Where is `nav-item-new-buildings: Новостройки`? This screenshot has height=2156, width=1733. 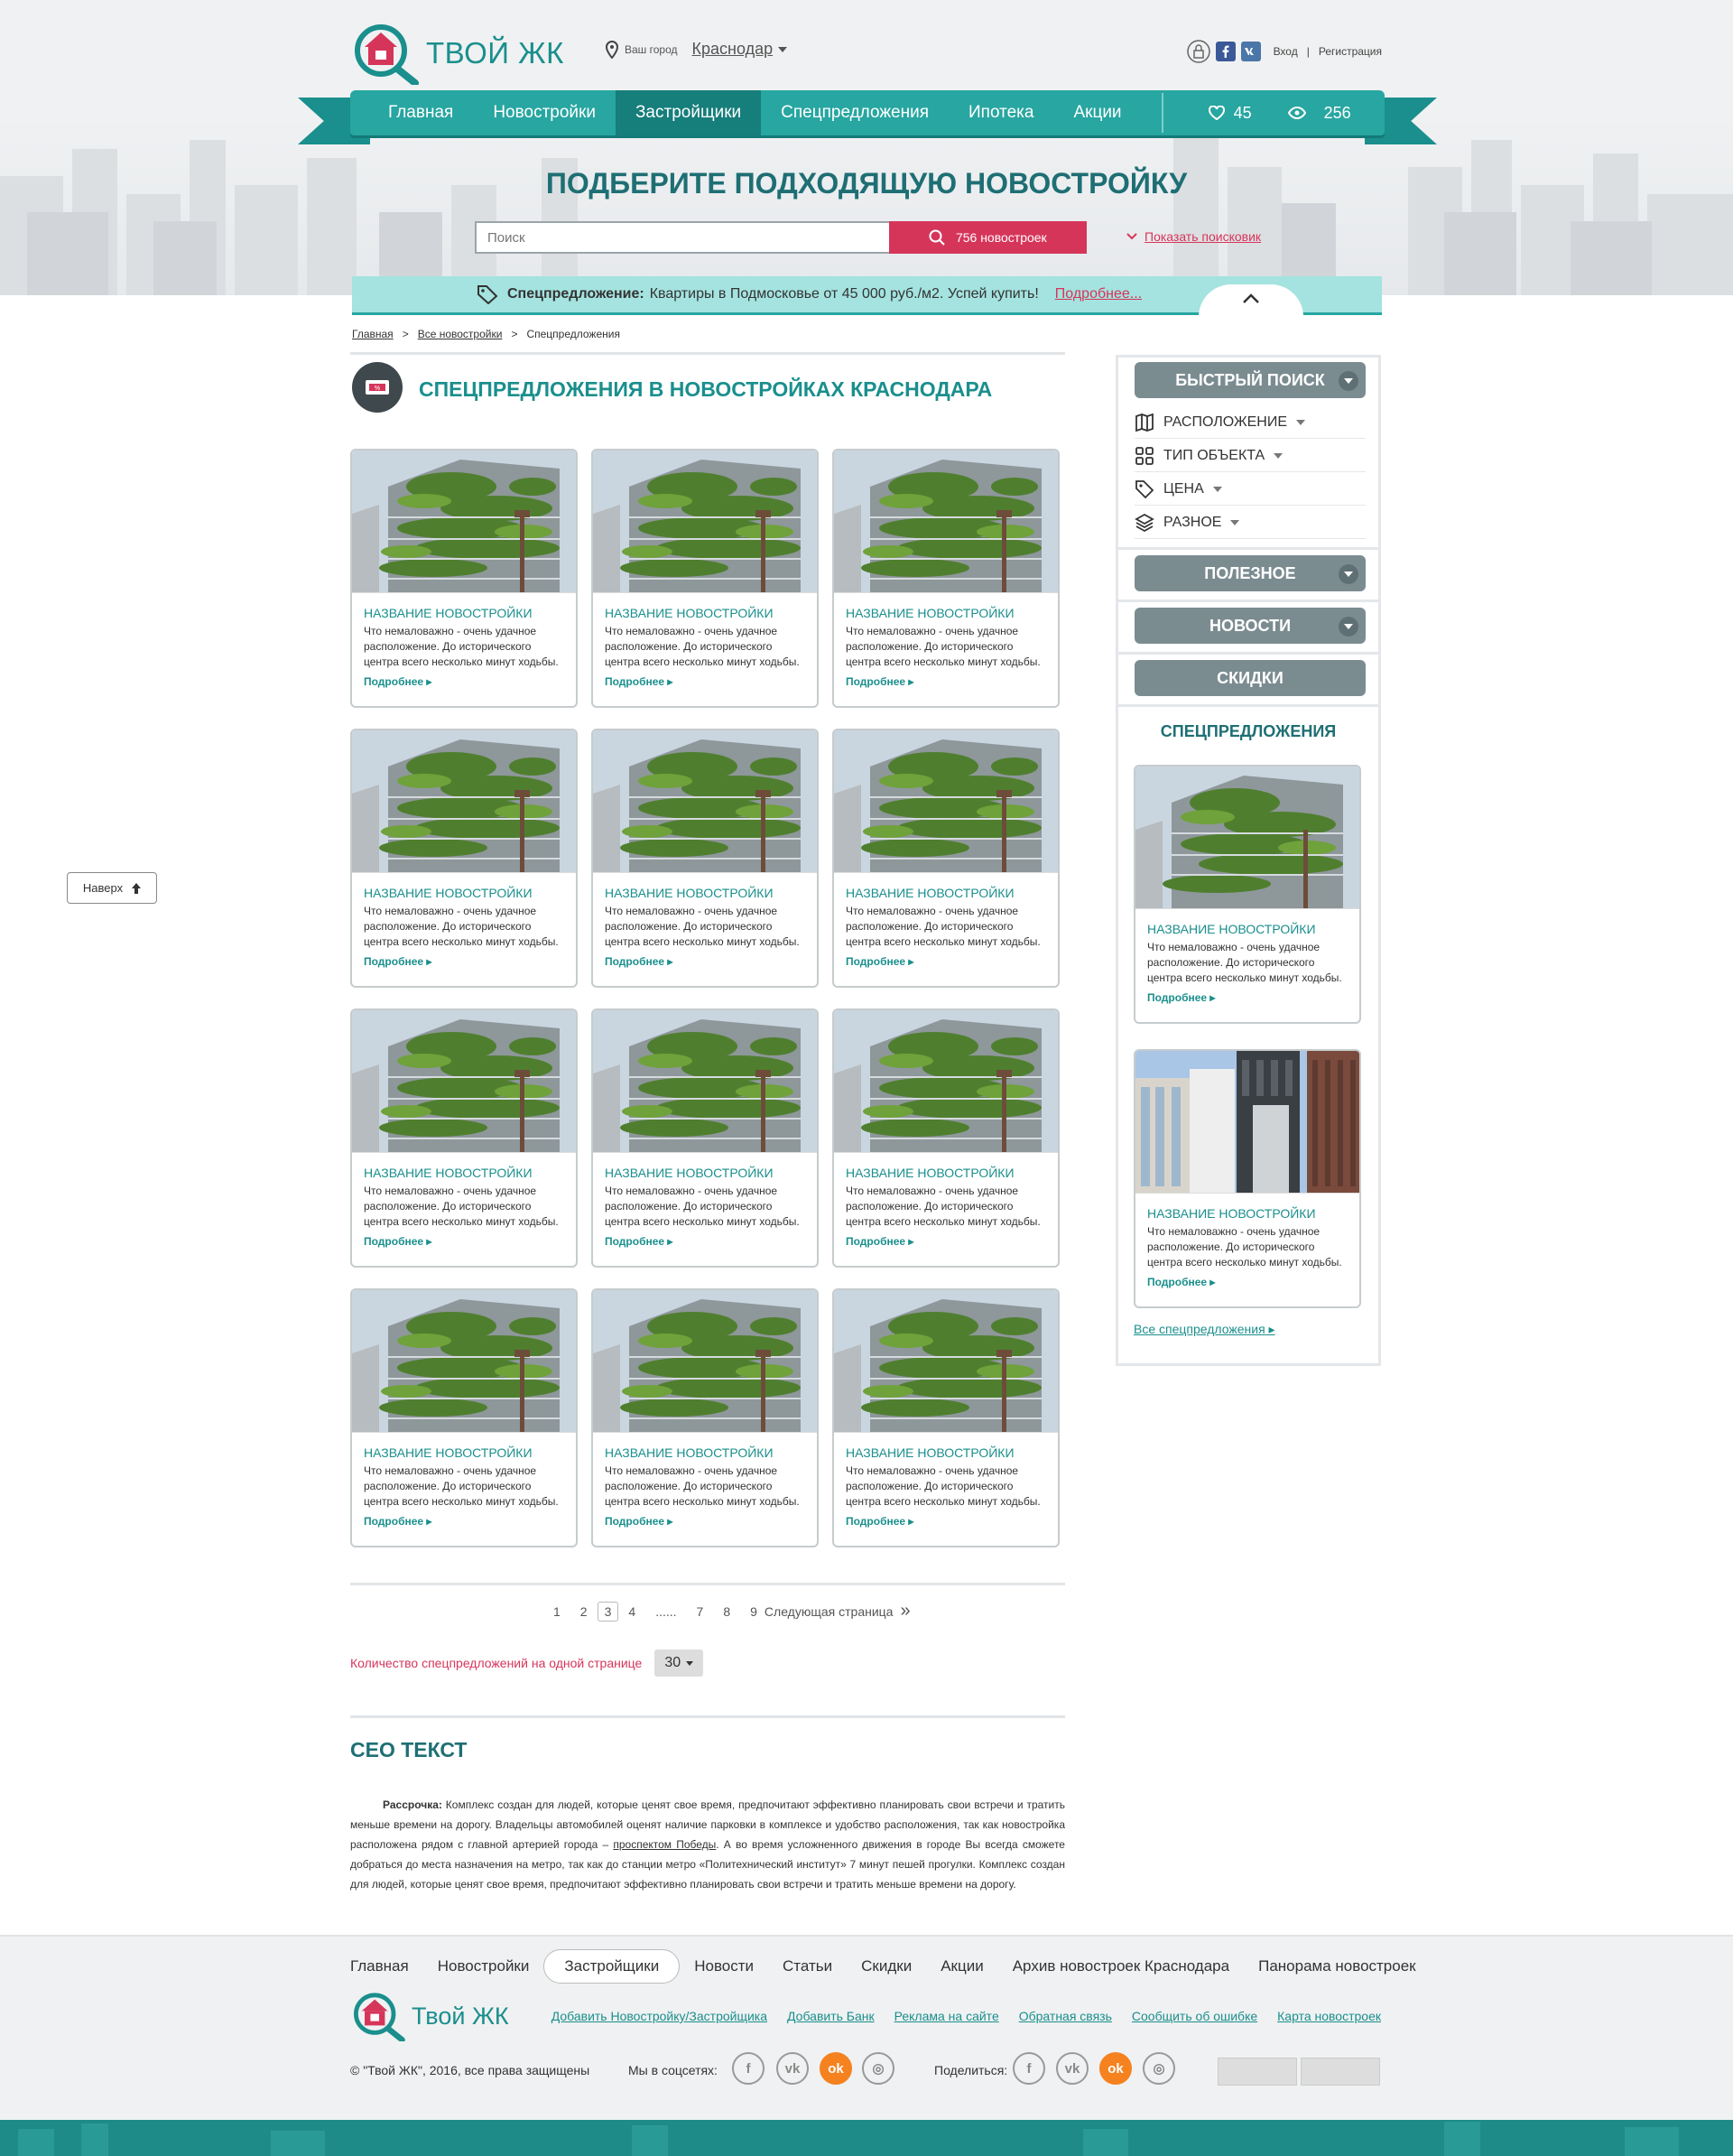 nav-item-new-buildings: Новостройки is located at coordinates (544, 113).